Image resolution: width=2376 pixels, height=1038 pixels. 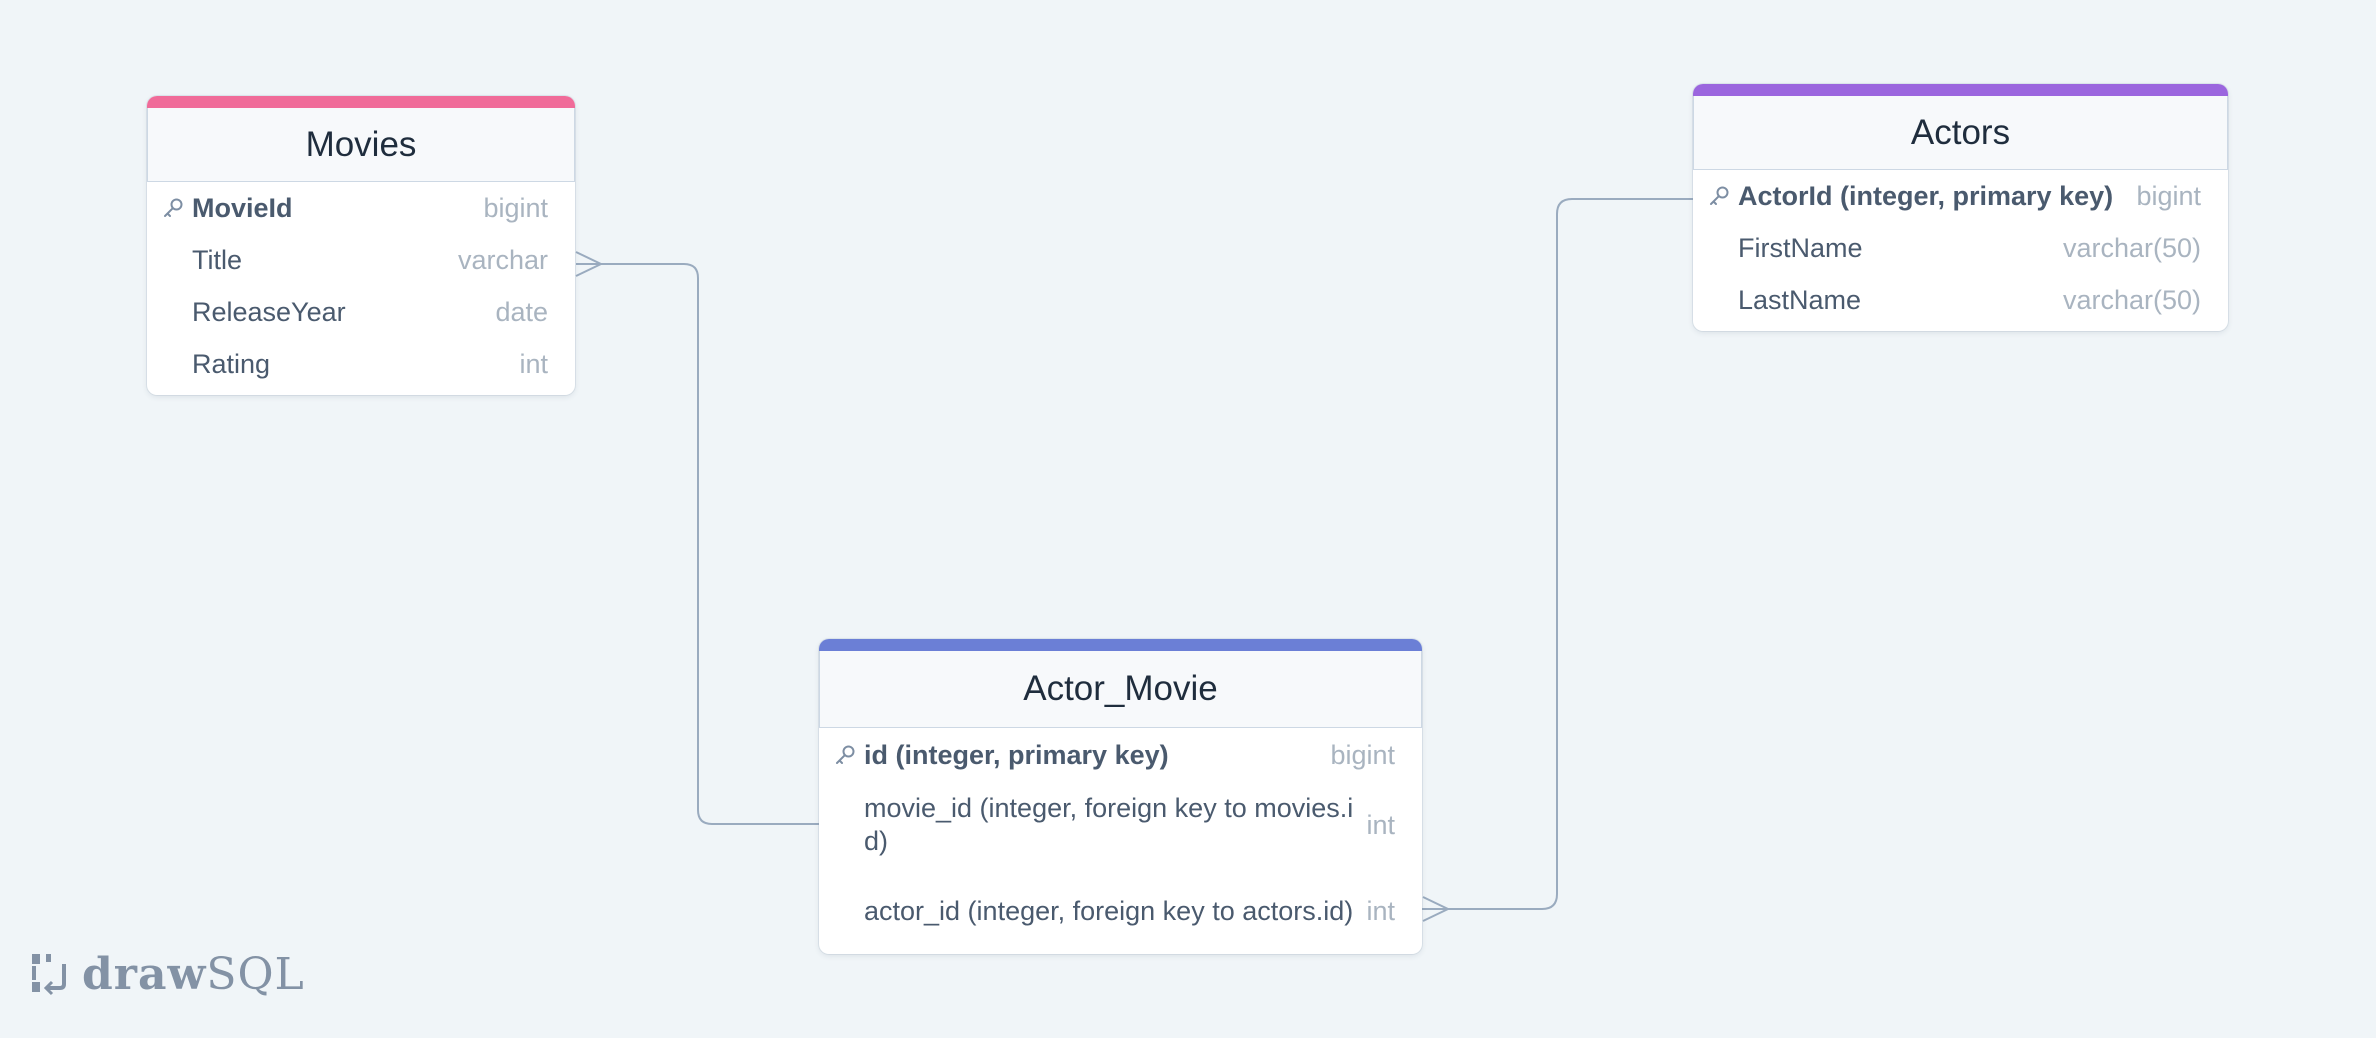 What do you see at coordinates (1016, 754) in the screenshot?
I see `field-name: id (integer, primary key)` at bounding box center [1016, 754].